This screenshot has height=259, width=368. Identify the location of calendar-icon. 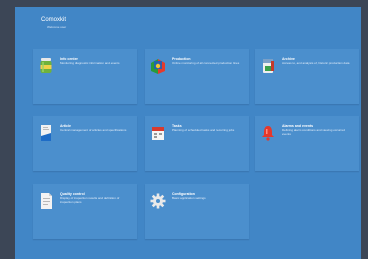
(158, 133).